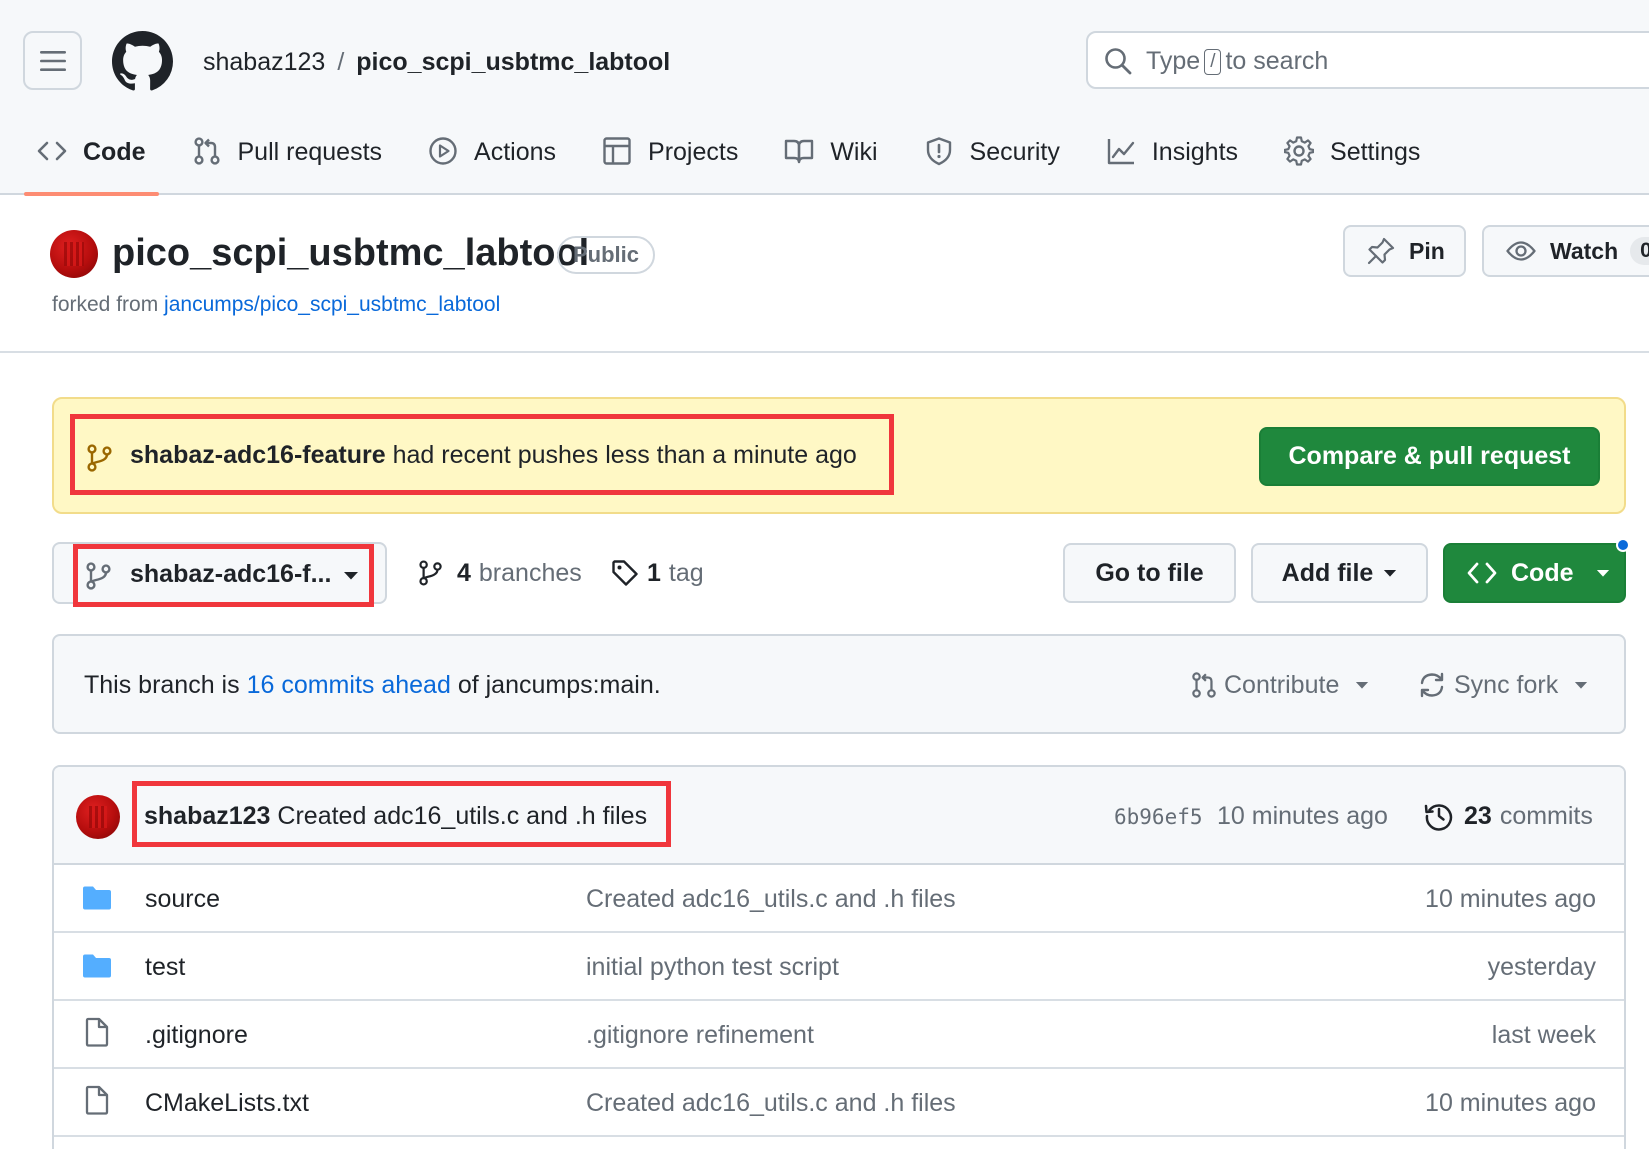 This screenshot has height=1149, width=1649. I want to click on tab-projects: Projects, so click(670, 160).